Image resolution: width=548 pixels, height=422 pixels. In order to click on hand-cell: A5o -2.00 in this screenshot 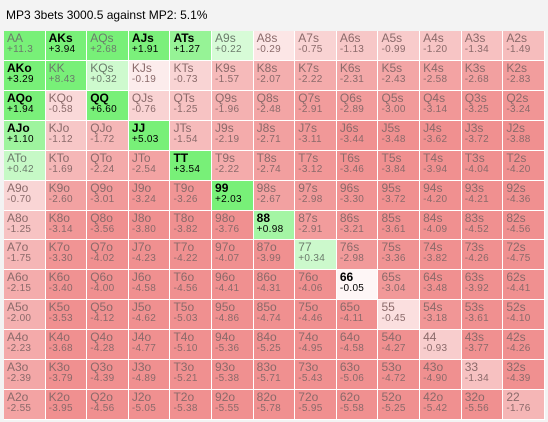, I will do `click(25, 315)`.